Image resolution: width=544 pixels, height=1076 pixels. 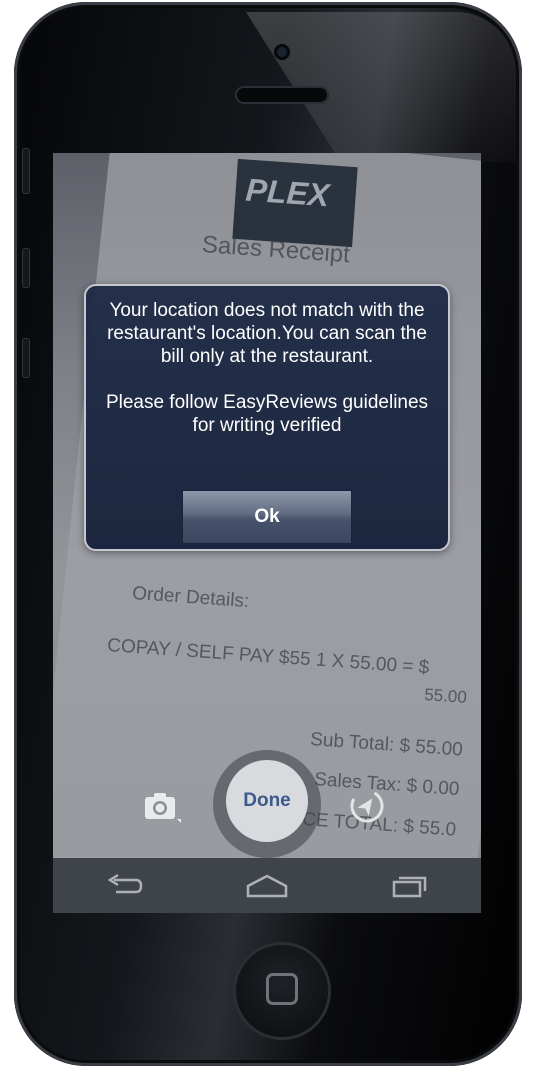 What do you see at coordinates (267, 801) in the screenshot?
I see `done-button: Done` at bounding box center [267, 801].